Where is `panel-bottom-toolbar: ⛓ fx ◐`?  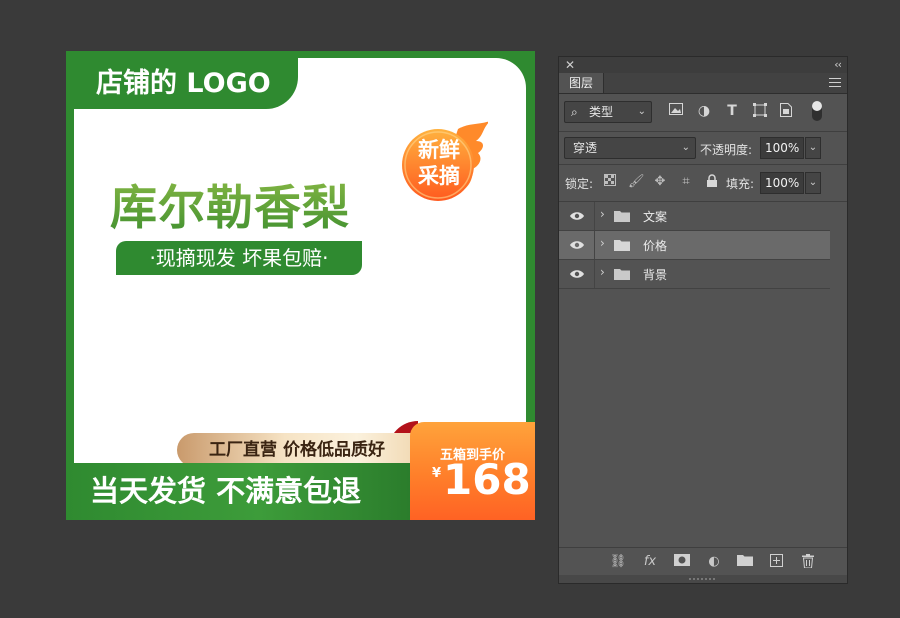 panel-bottom-toolbar: ⛓ fx ◐ is located at coordinates (703, 561).